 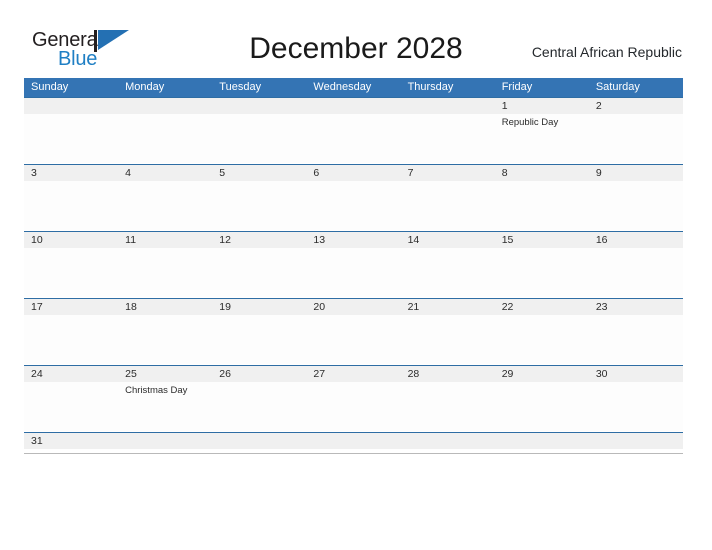 I want to click on day-number-cell: 2, so click(x=636, y=106).